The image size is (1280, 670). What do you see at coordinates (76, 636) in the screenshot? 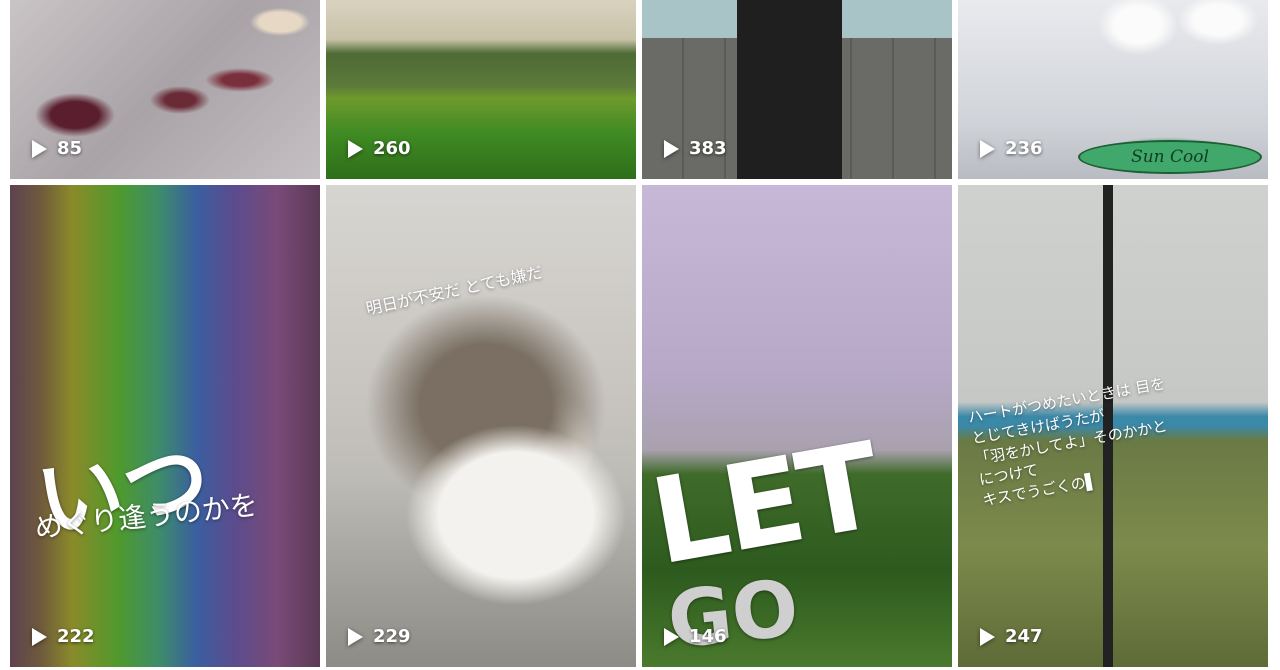
I see `view-count-value: 222` at bounding box center [76, 636].